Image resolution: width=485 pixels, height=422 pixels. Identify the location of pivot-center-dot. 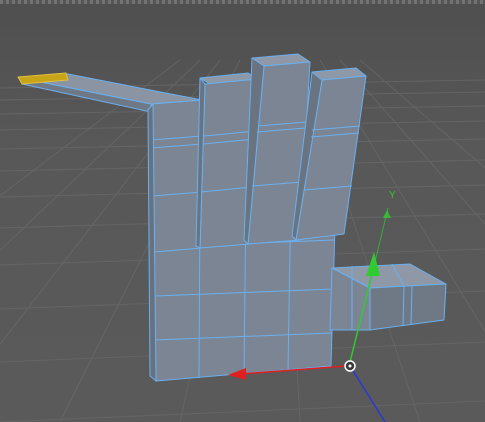
(350, 366).